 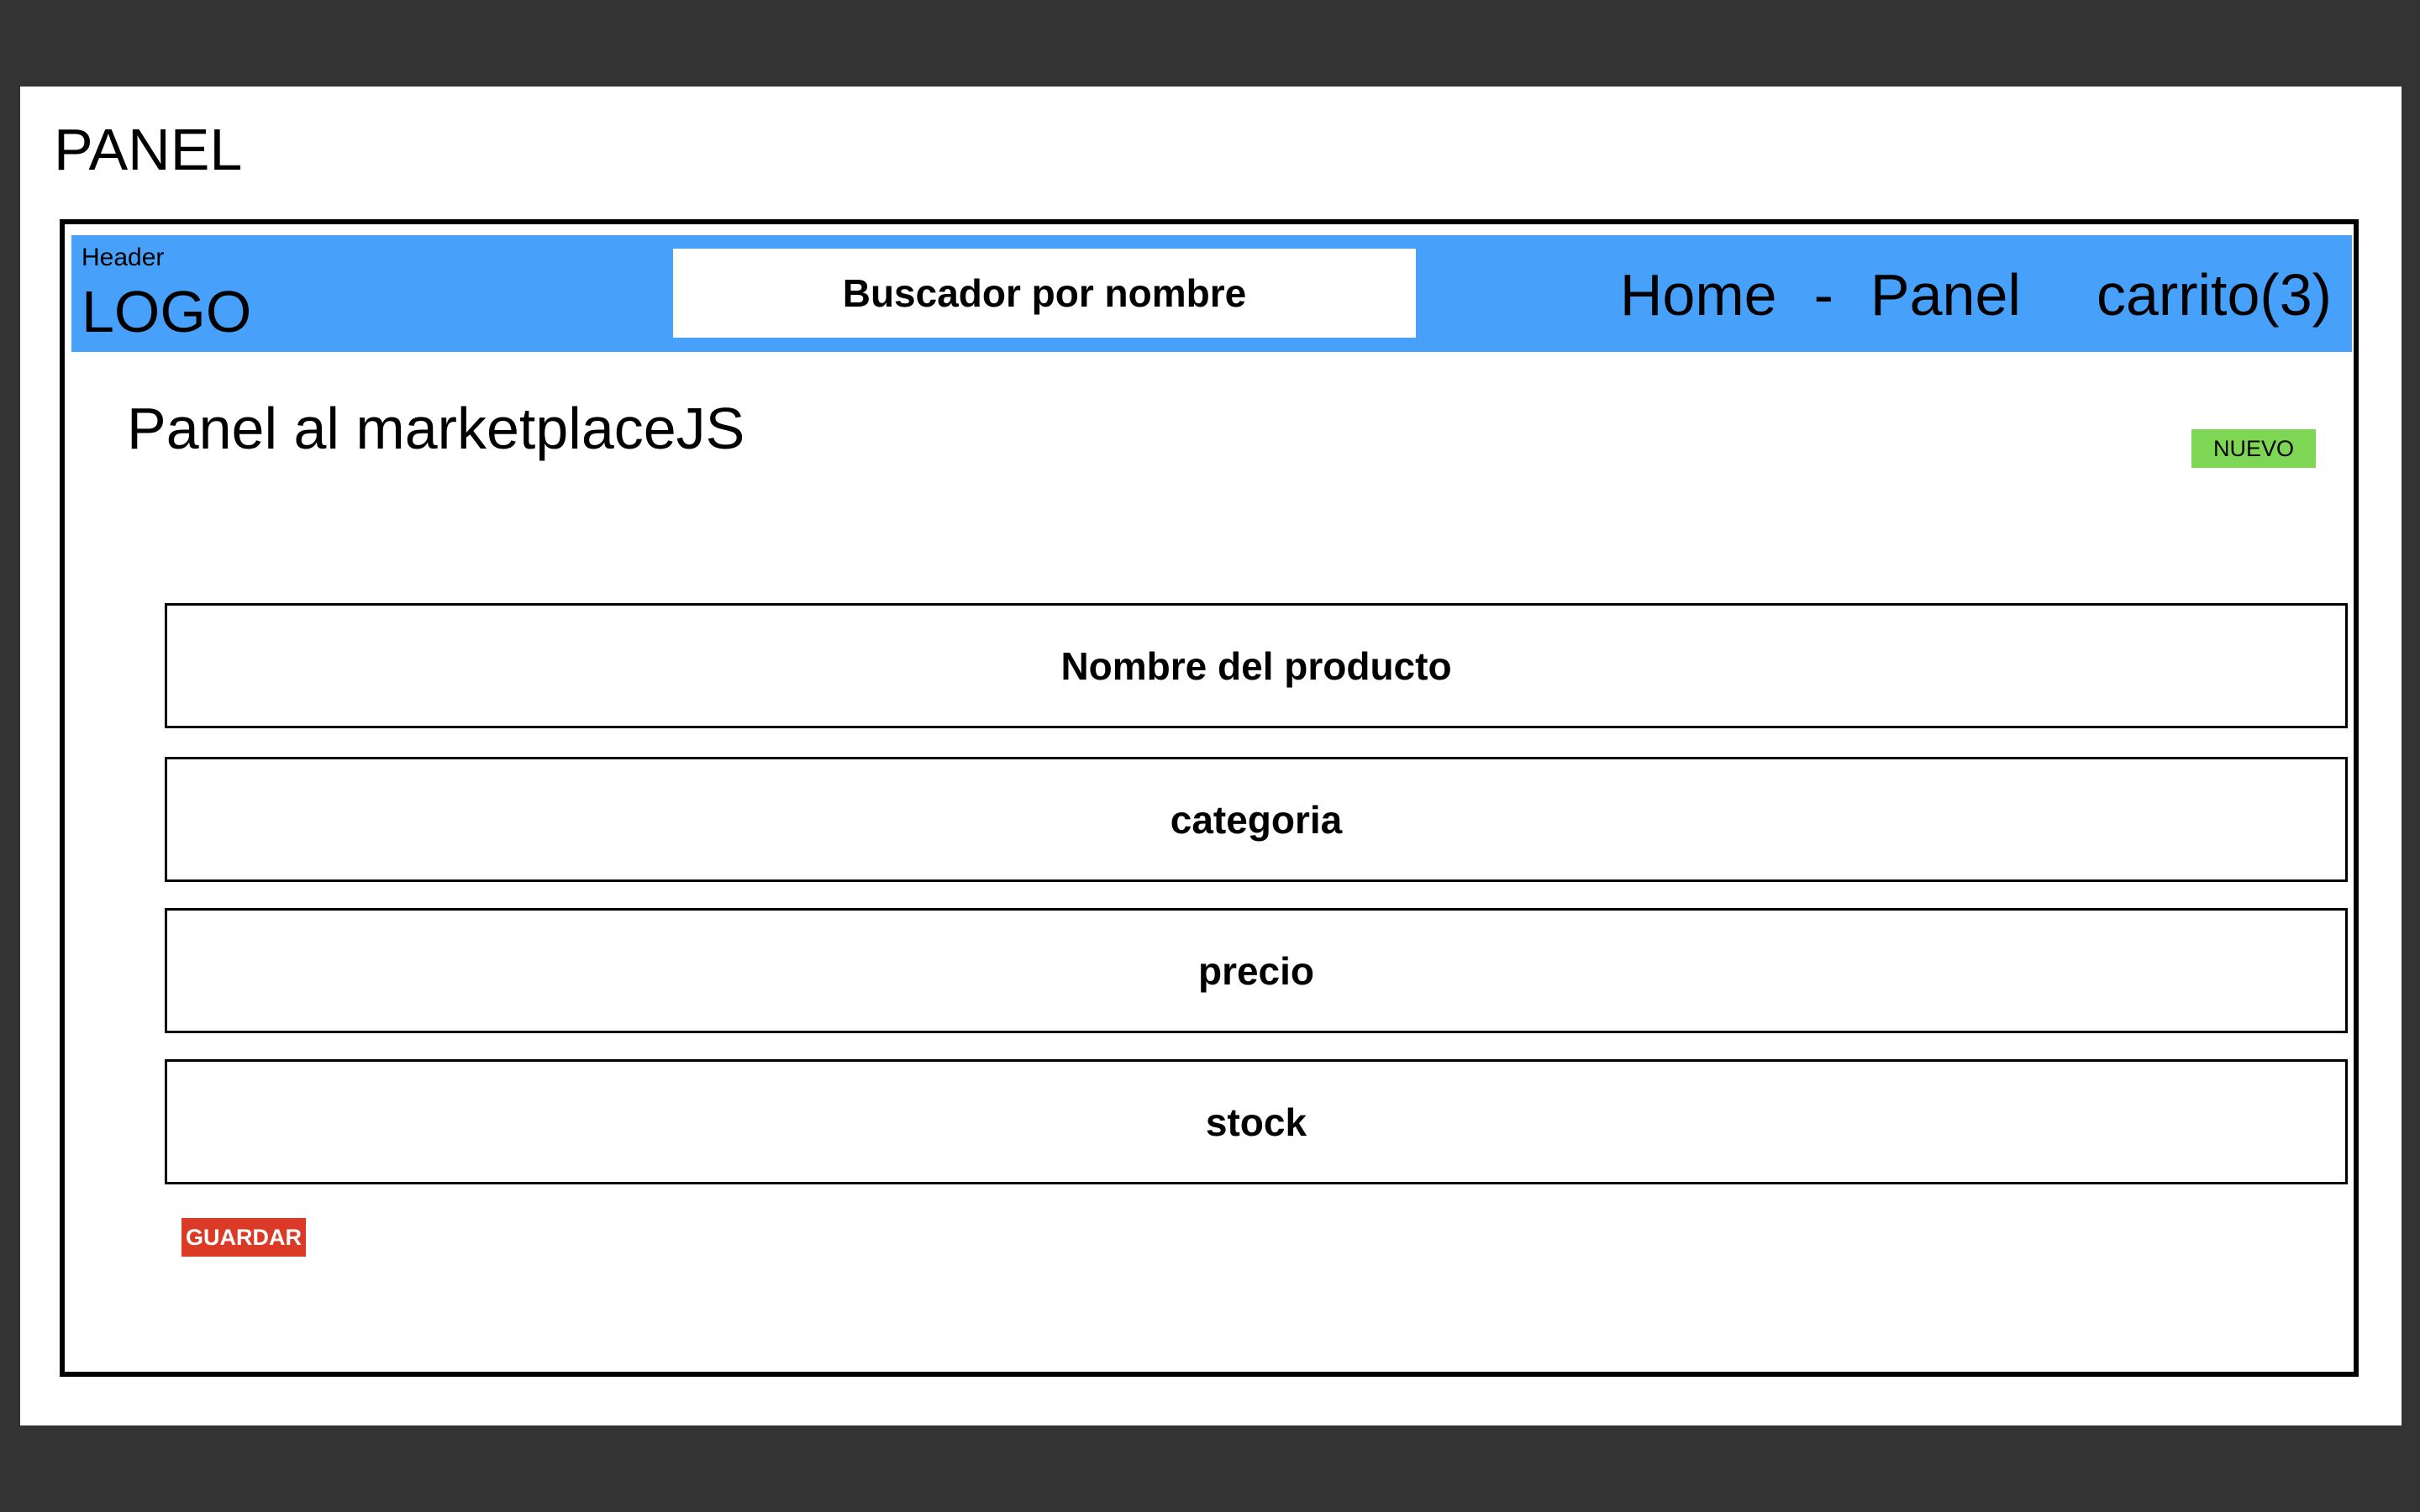 What do you see at coordinates (436, 428) in the screenshot?
I see `page-title: Panel al marketplaceJS` at bounding box center [436, 428].